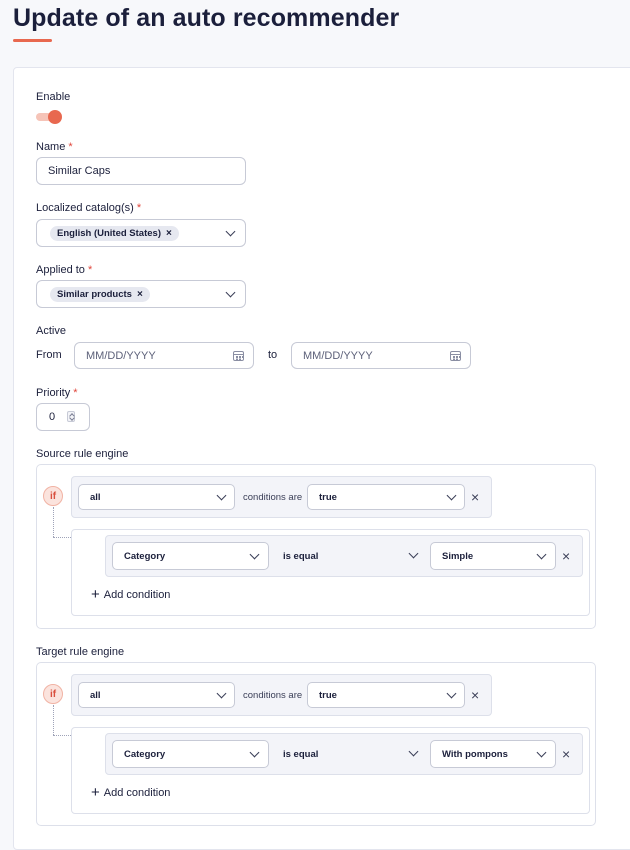  Describe the element at coordinates (493, 556) in the screenshot. I see `condition-value-select: Simple` at that location.